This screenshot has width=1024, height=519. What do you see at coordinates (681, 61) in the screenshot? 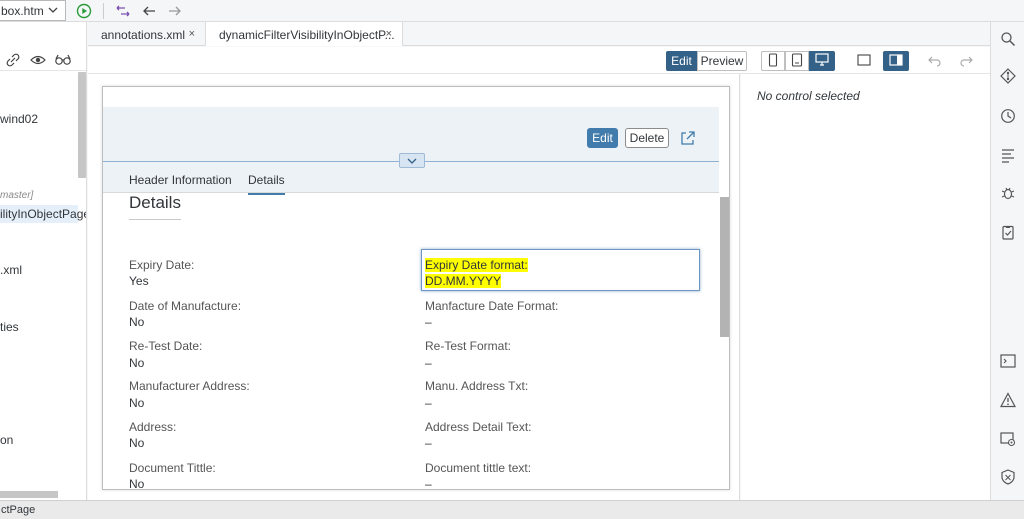
I see `edit-mode-button: Edit` at bounding box center [681, 61].